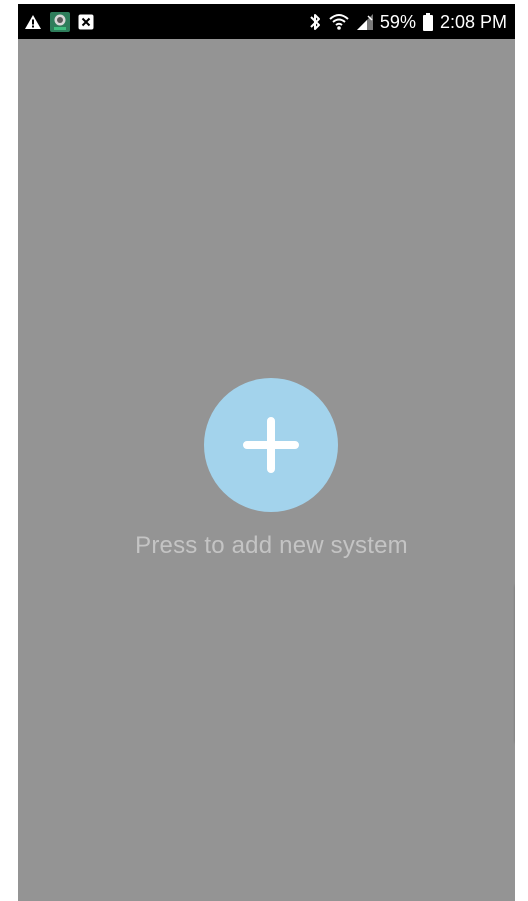  Describe the element at coordinates (397, 22) in the screenshot. I see `battery-percent: 59%` at that location.